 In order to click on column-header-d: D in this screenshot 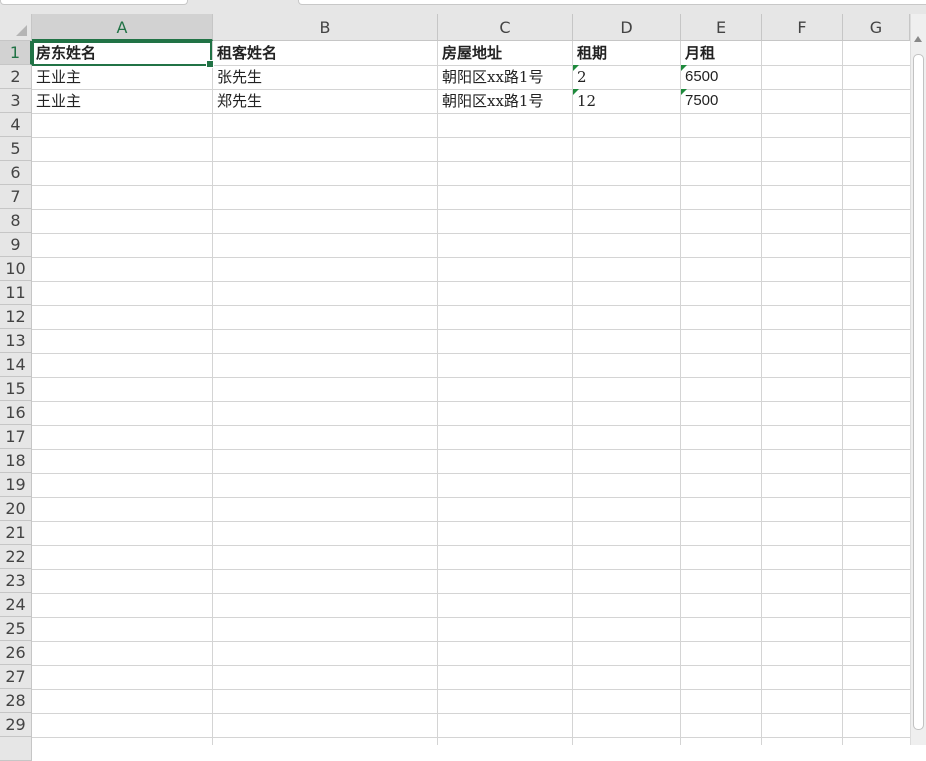, I will do `click(627, 27)`.